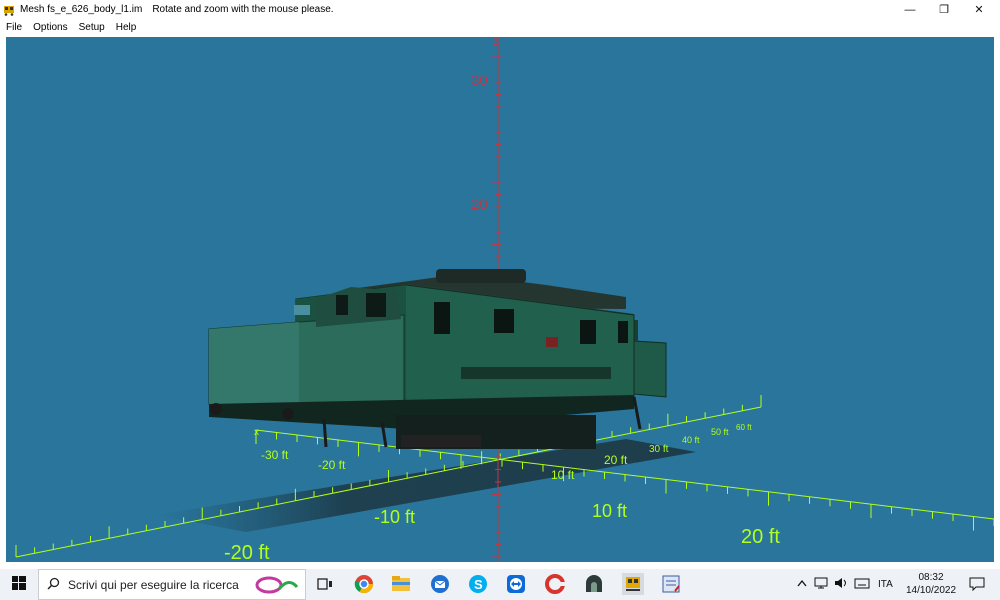 The height and width of the screenshot is (600, 1000). Describe the element at coordinates (325, 584) in the screenshot. I see `task-view-icon` at that location.